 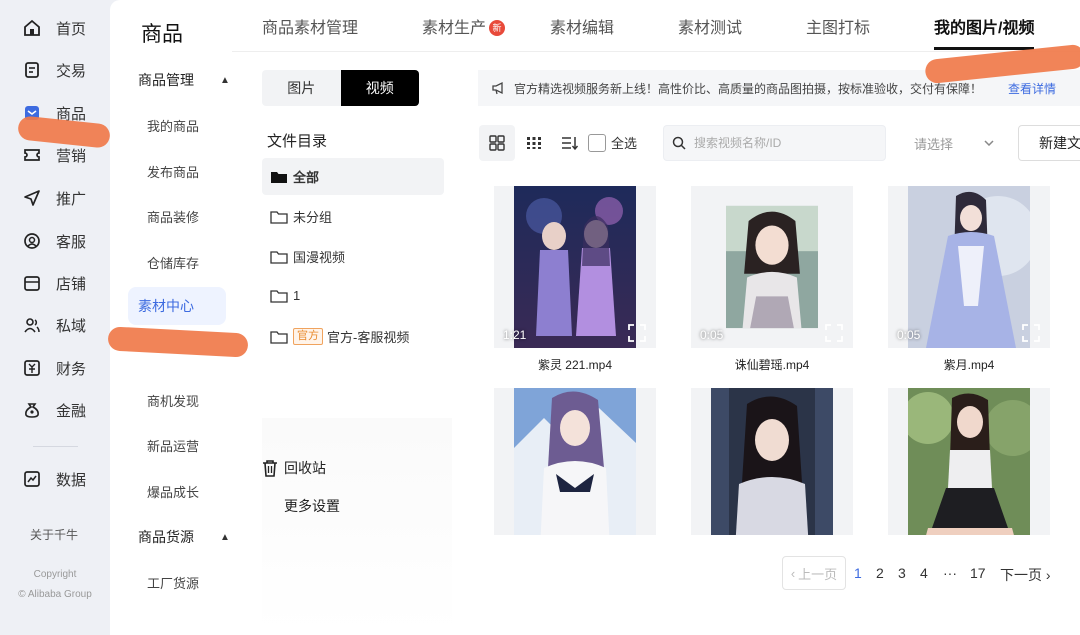 What do you see at coordinates (173, 262) in the screenshot?
I see `menu-item-inventory: 仓储库存` at bounding box center [173, 262].